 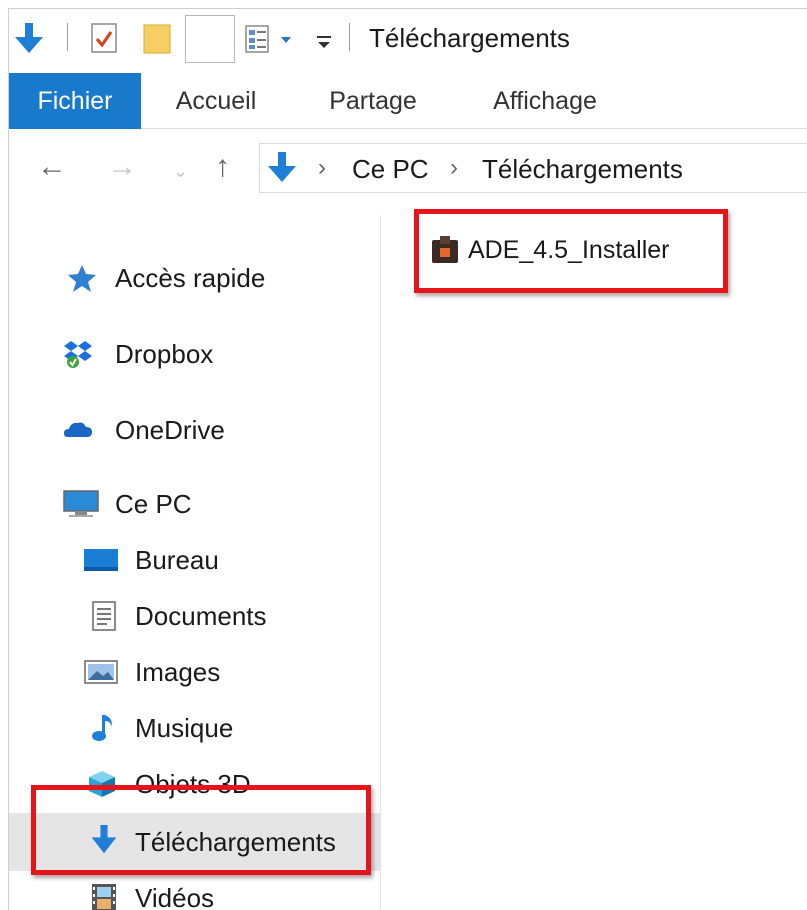 I want to click on nav-item-musique: Musique, so click(x=195, y=729).